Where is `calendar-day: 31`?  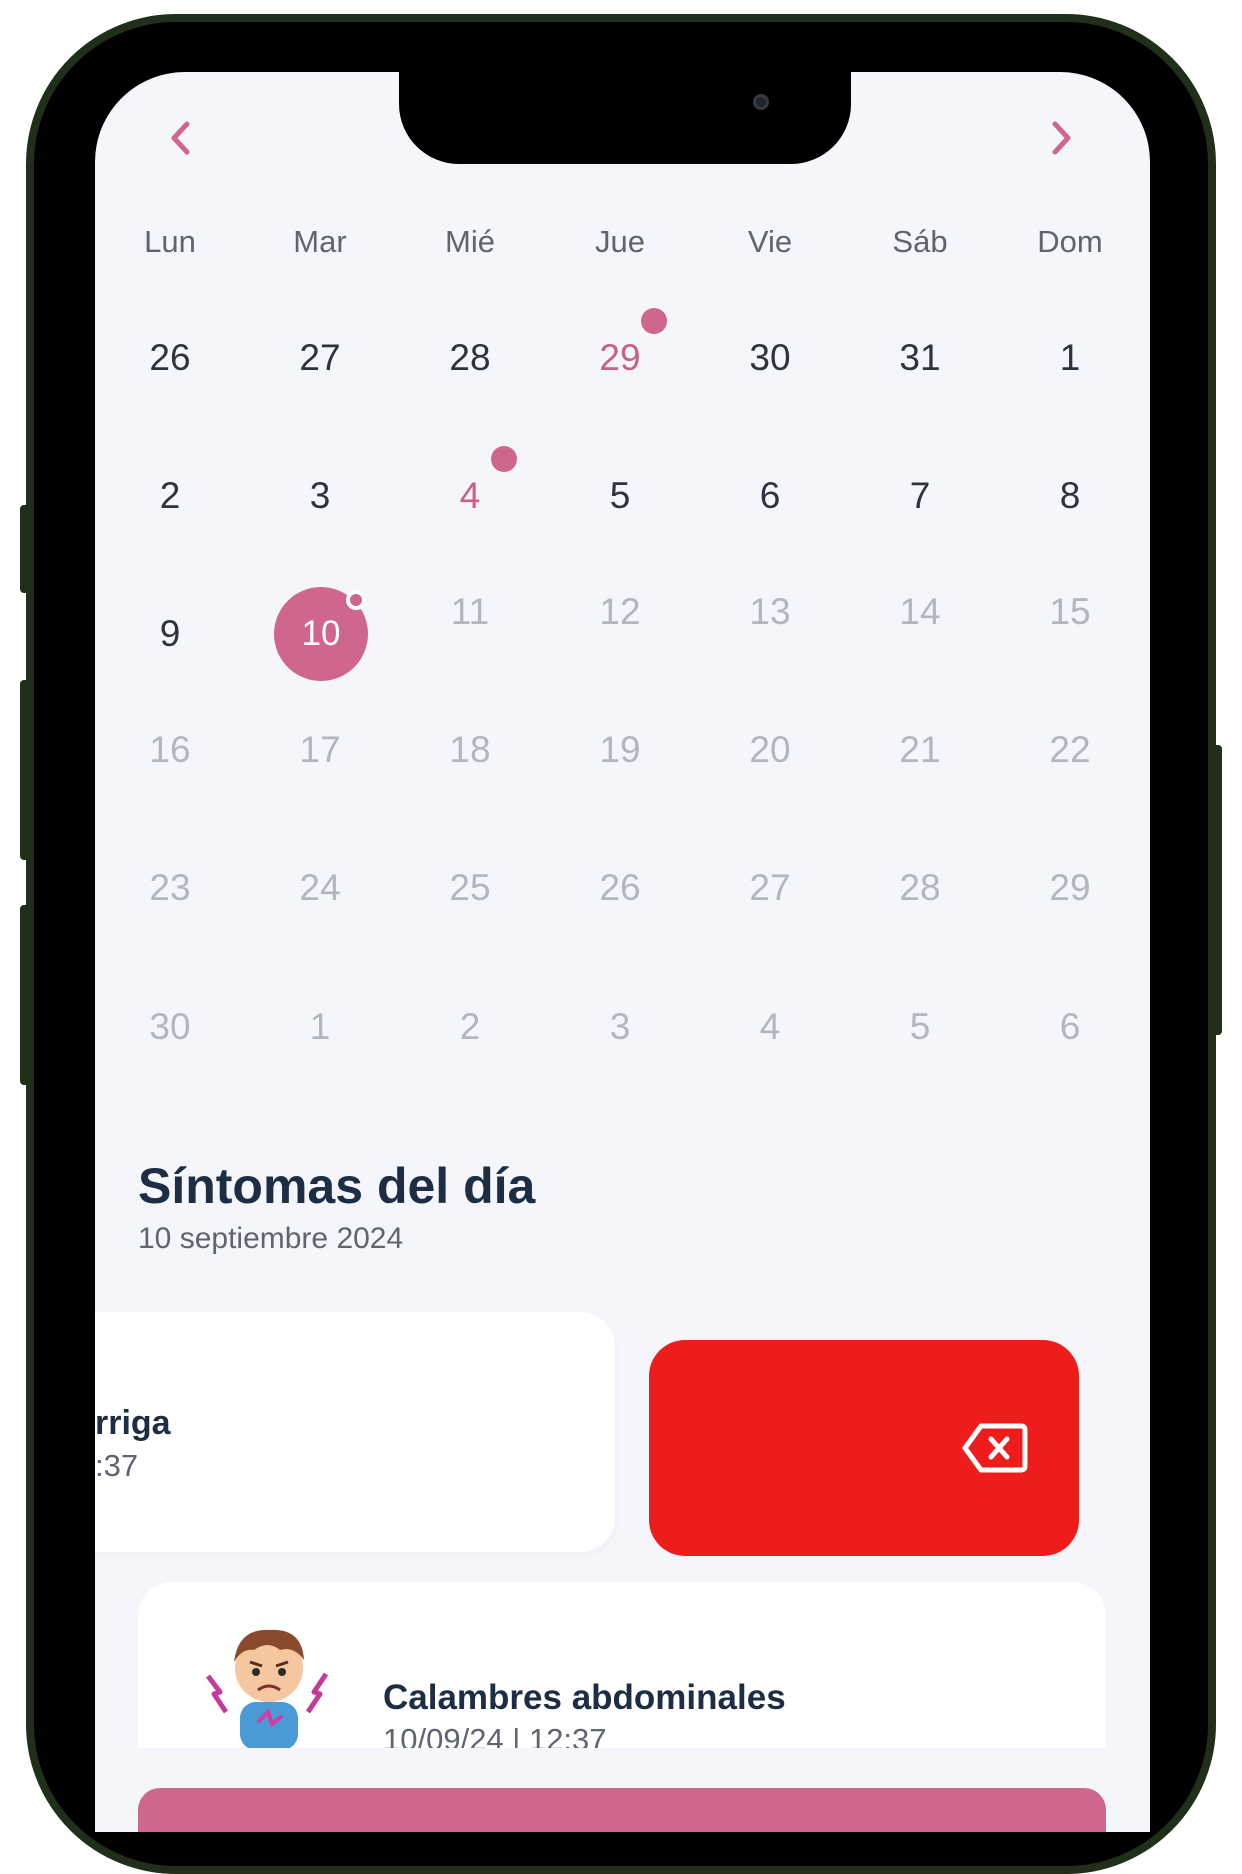
calendar-day: 31 is located at coordinates (920, 358).